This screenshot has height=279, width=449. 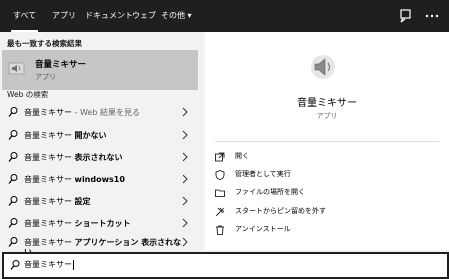 I want to click on tab-documents: ドキュメント, so click(x=109, y=16).